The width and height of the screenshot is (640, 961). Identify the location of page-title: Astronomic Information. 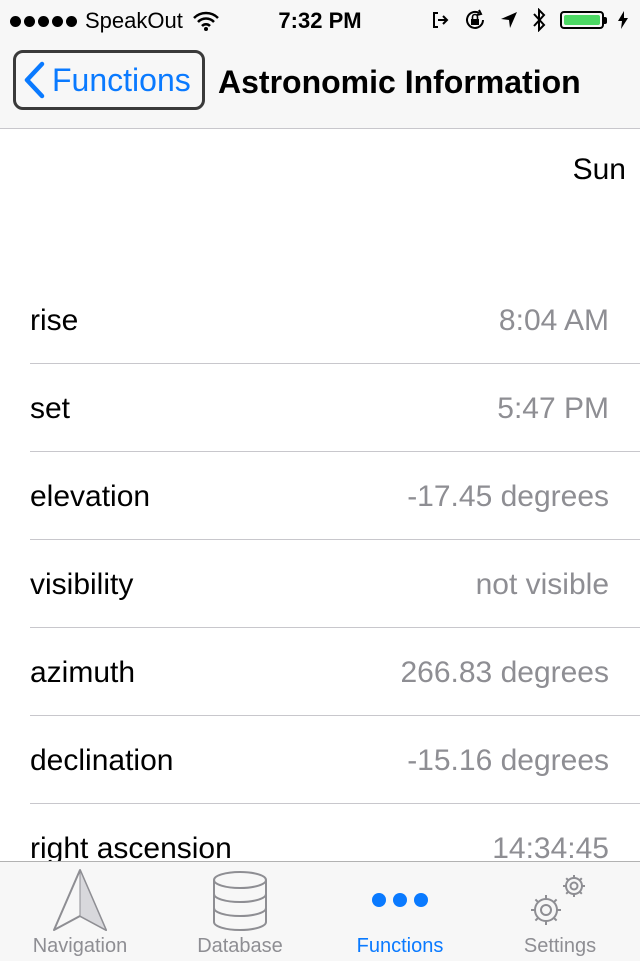
(399, 82).